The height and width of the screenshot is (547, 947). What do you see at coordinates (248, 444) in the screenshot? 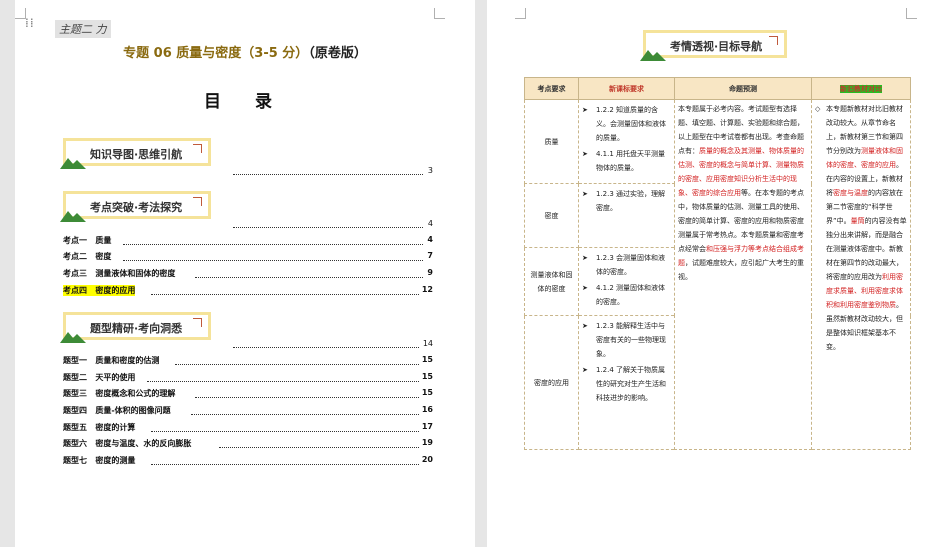
I see `toc-entry: 题型六 密度与温度、水的反向膨胀 19` at bounding box center [248, 444].